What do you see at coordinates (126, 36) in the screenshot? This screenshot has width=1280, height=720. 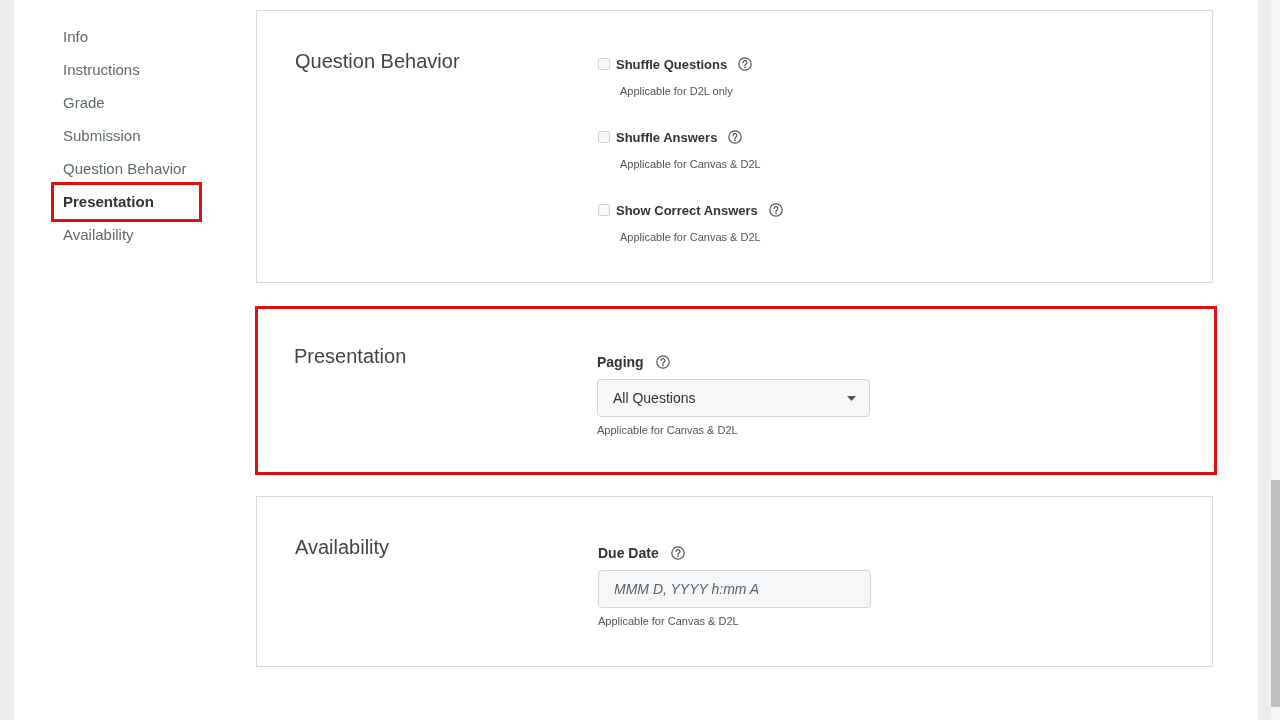 I see `sidebar-item: Info` at bounding box center [126, 36].